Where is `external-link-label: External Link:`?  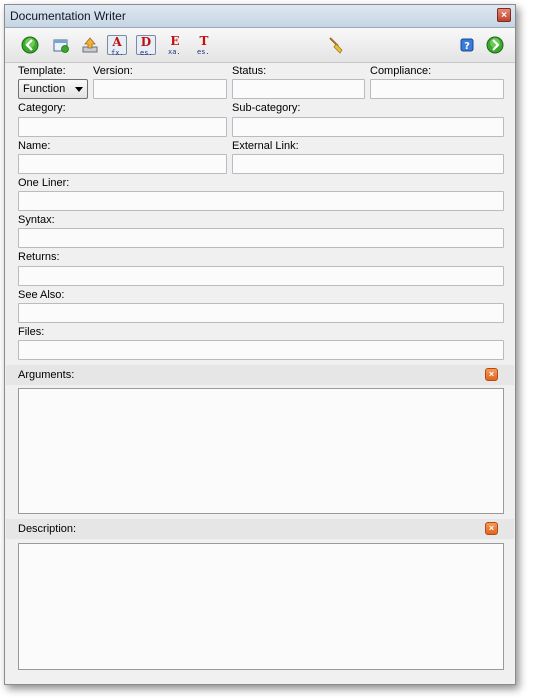
external-link-label: External Link: is located at coordinates (265, 146).